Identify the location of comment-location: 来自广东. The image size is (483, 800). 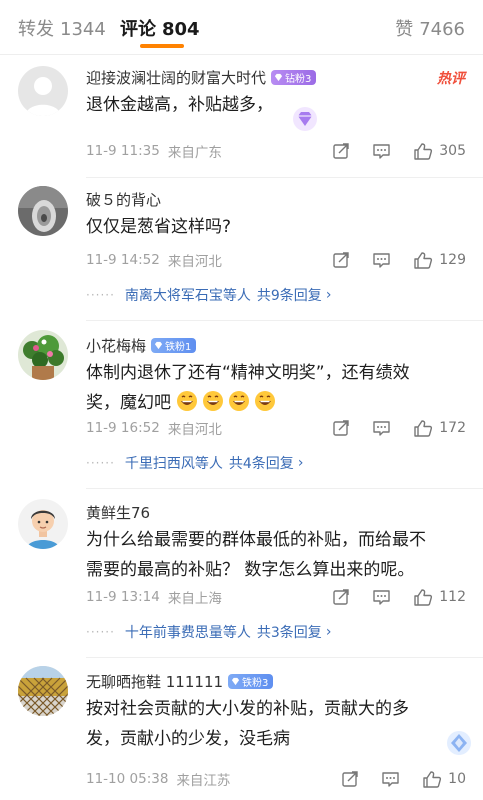
(194, 153).